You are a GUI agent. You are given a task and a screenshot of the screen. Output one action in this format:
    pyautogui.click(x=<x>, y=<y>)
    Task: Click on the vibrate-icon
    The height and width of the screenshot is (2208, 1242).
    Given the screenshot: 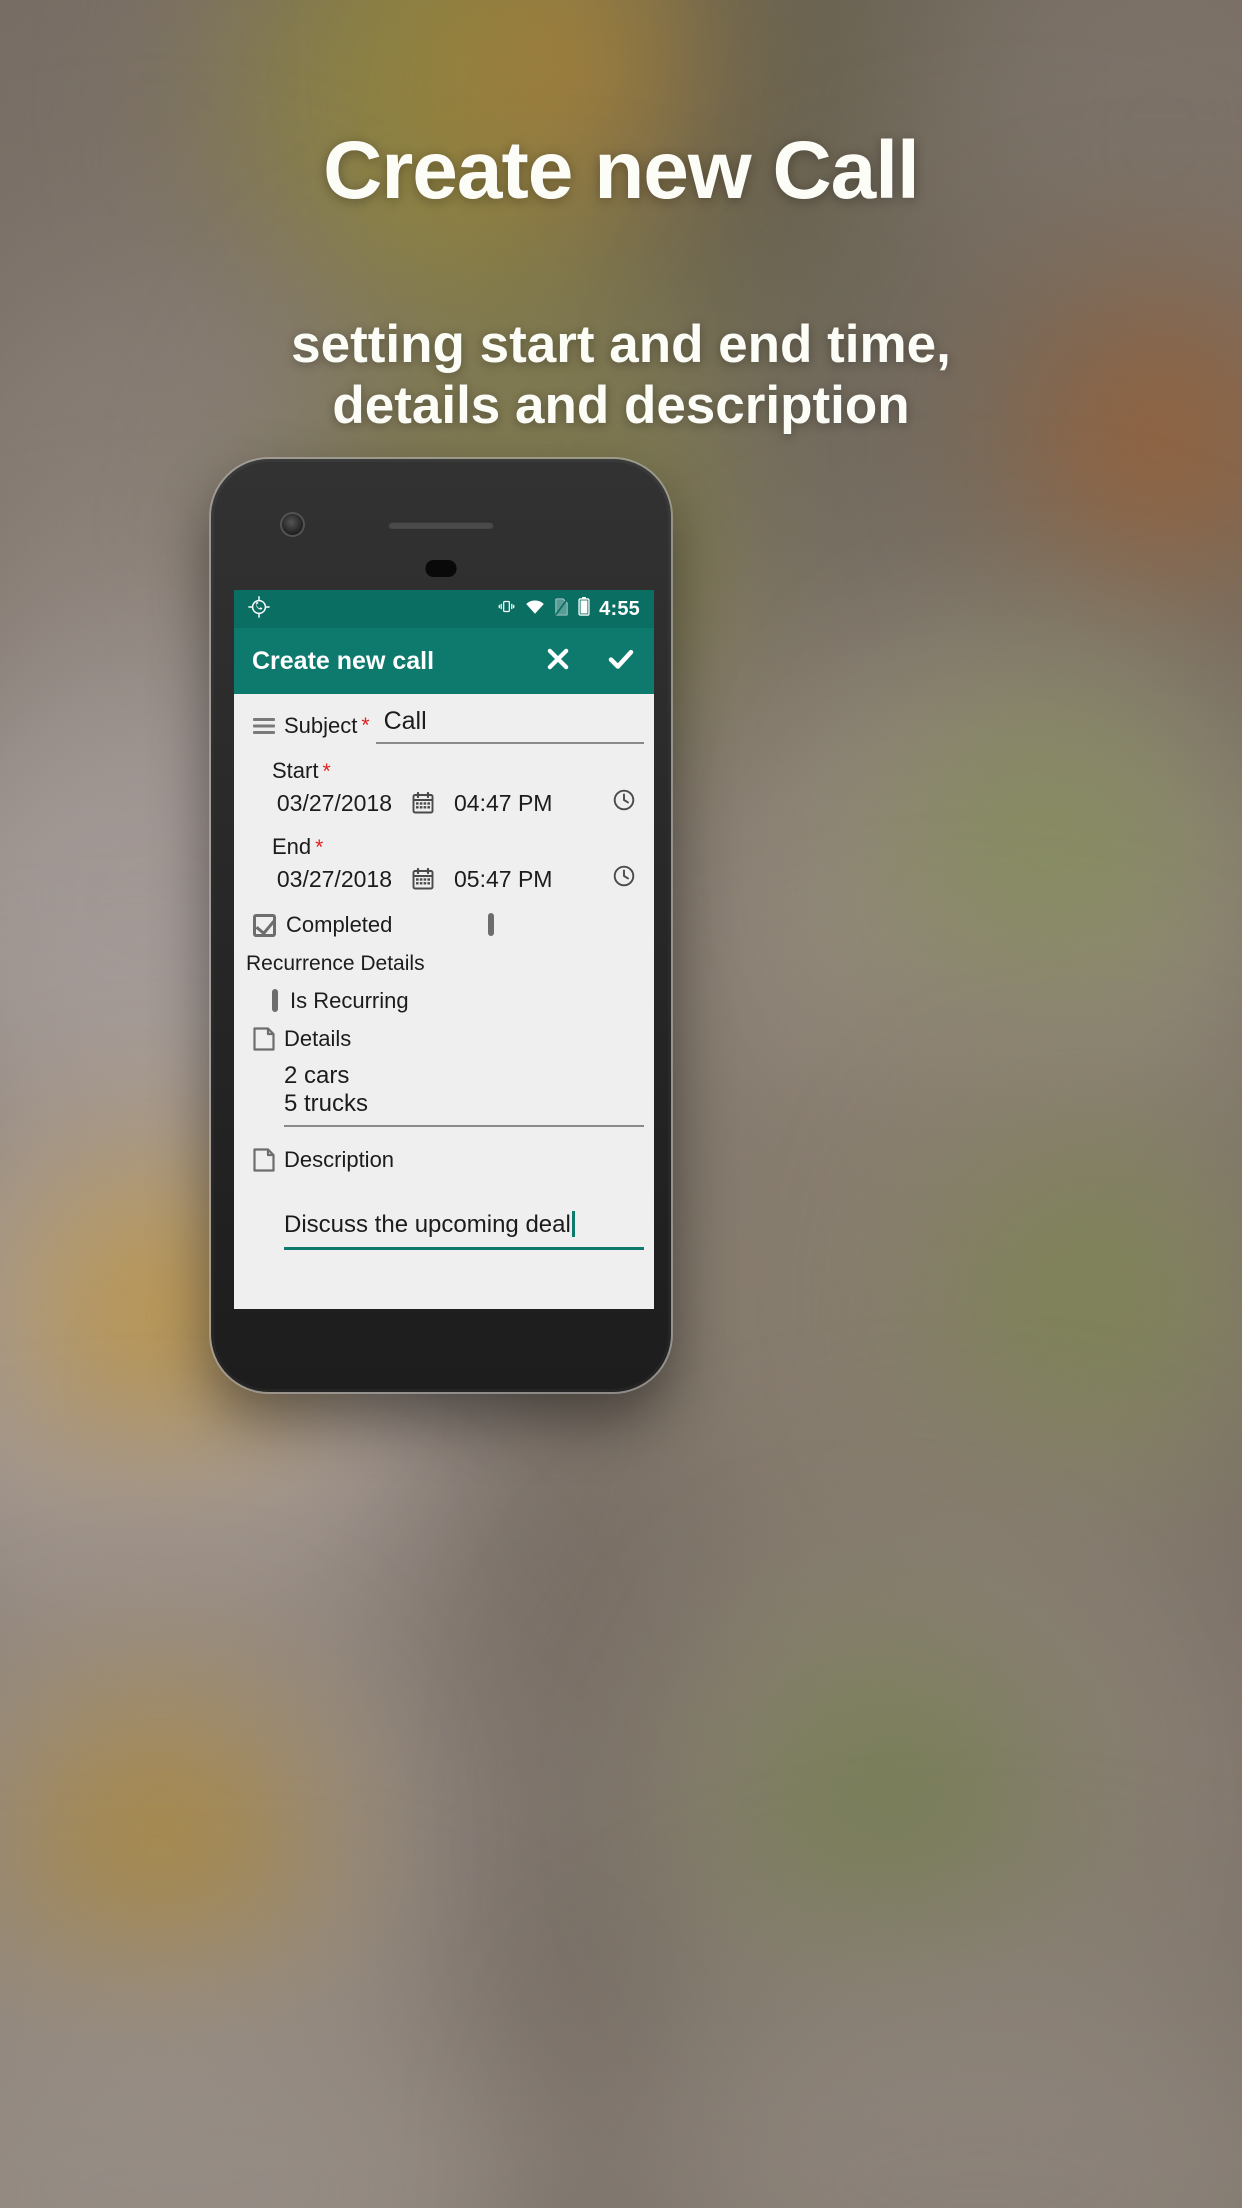 What is the action you would take?
    pyautogui.click(x=506, y=609)
    